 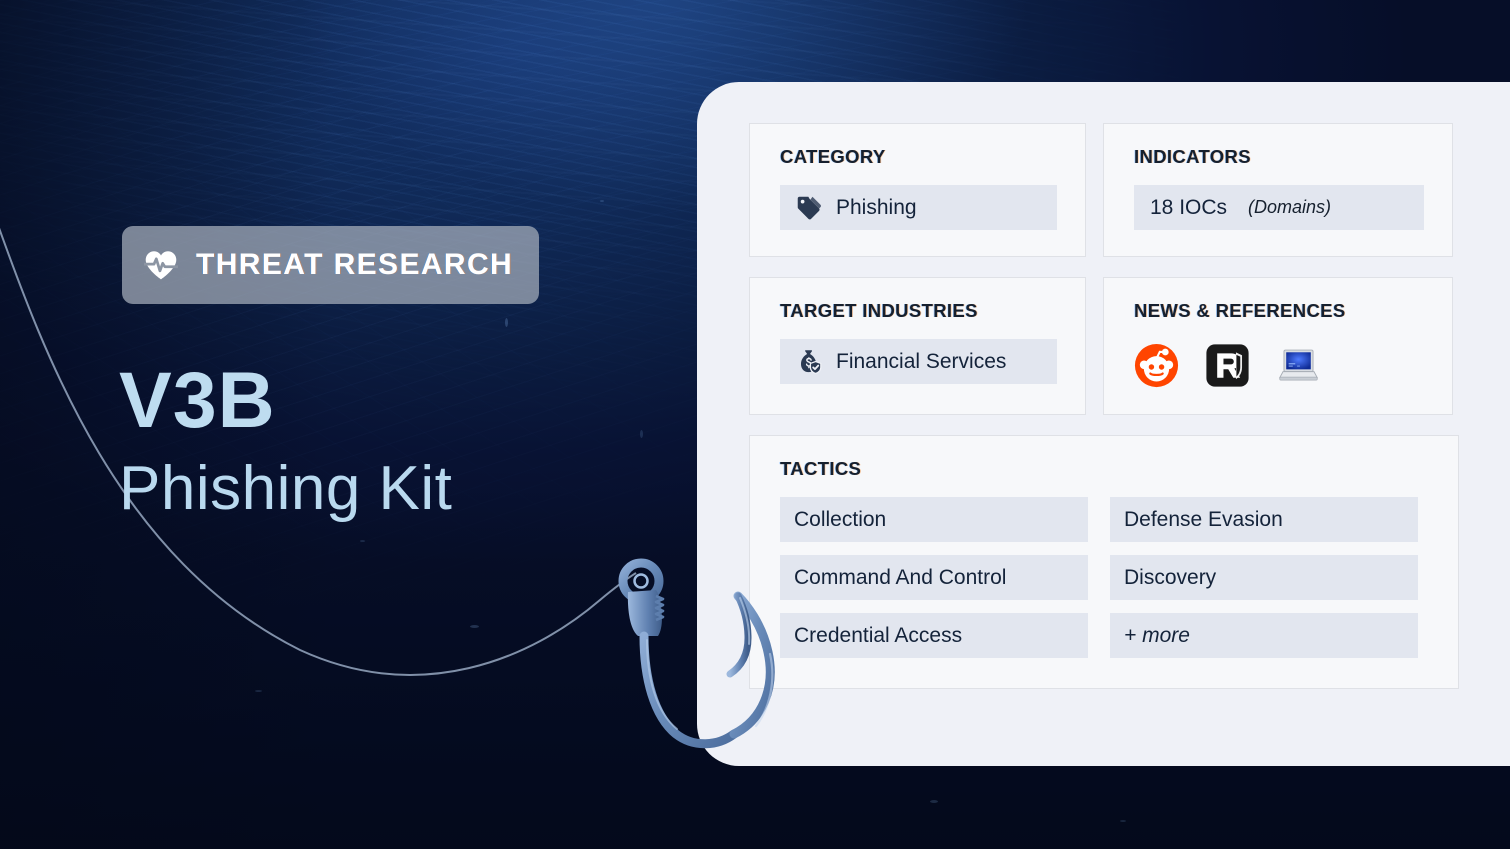 I want to click on tactic-chip: Command And Control, so click(x=934, y=577).